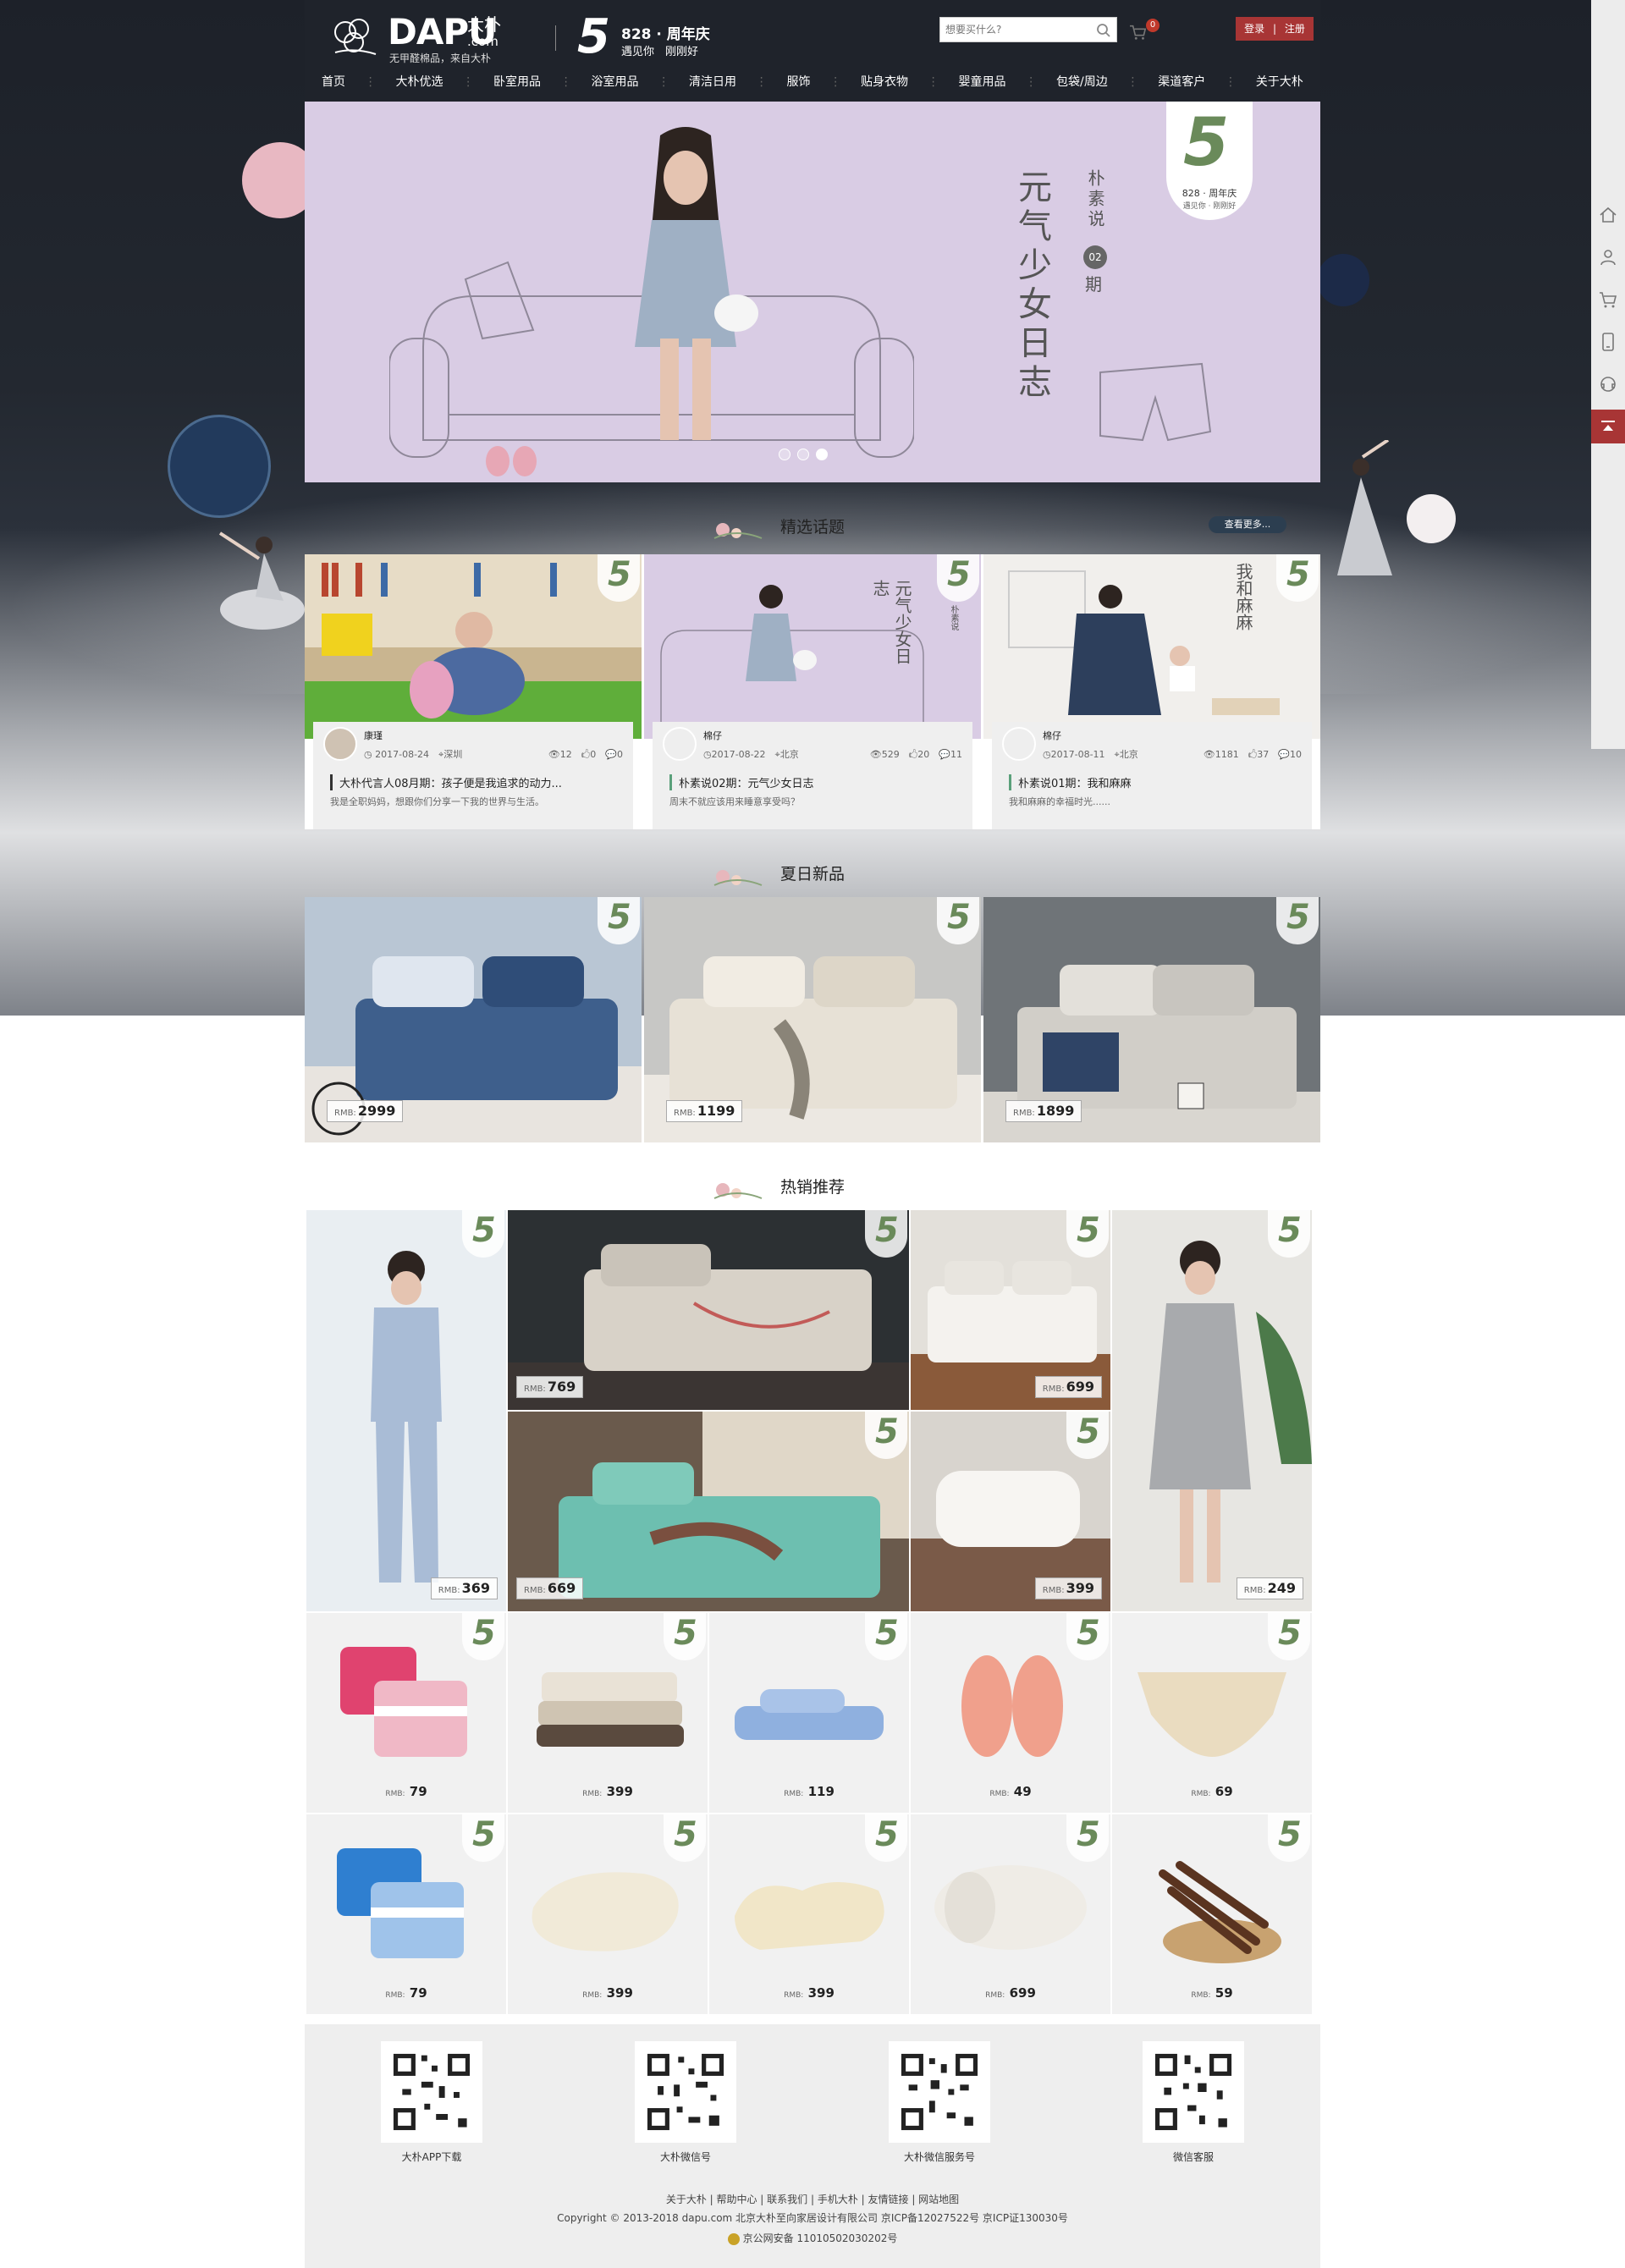 The height and width of the screenshot is (2268, 1625). What do you see at coordinates (666, 34) in the screenshot?
I see `anniversary-title: 828 · 周年庆` at bounding box center [666, 34].